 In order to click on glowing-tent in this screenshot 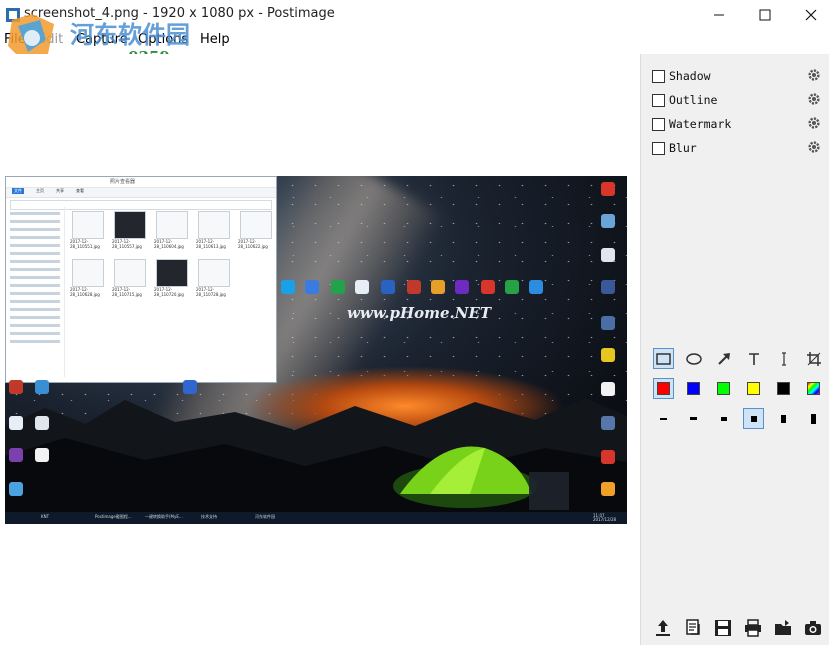, I will do `click(465, 477)`.